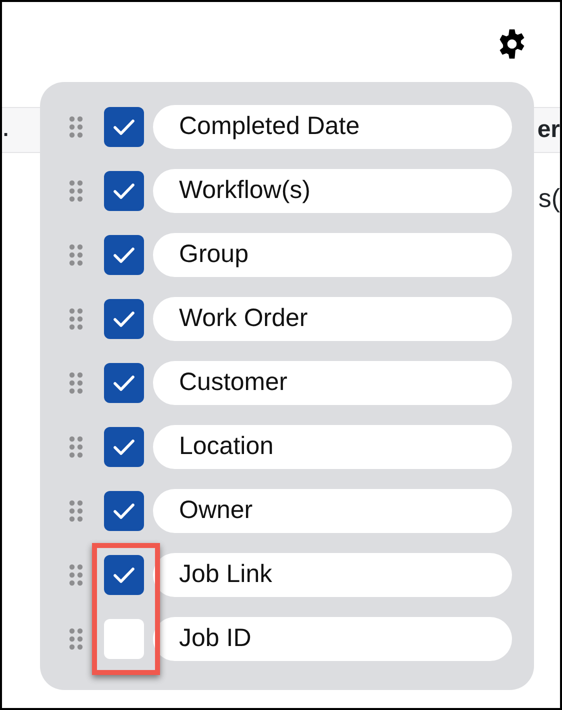 This screenshot has width=562, height=710. Describe the element at coordinates (332, 447) in the screenshot. I see `column-option: Location` at that location.